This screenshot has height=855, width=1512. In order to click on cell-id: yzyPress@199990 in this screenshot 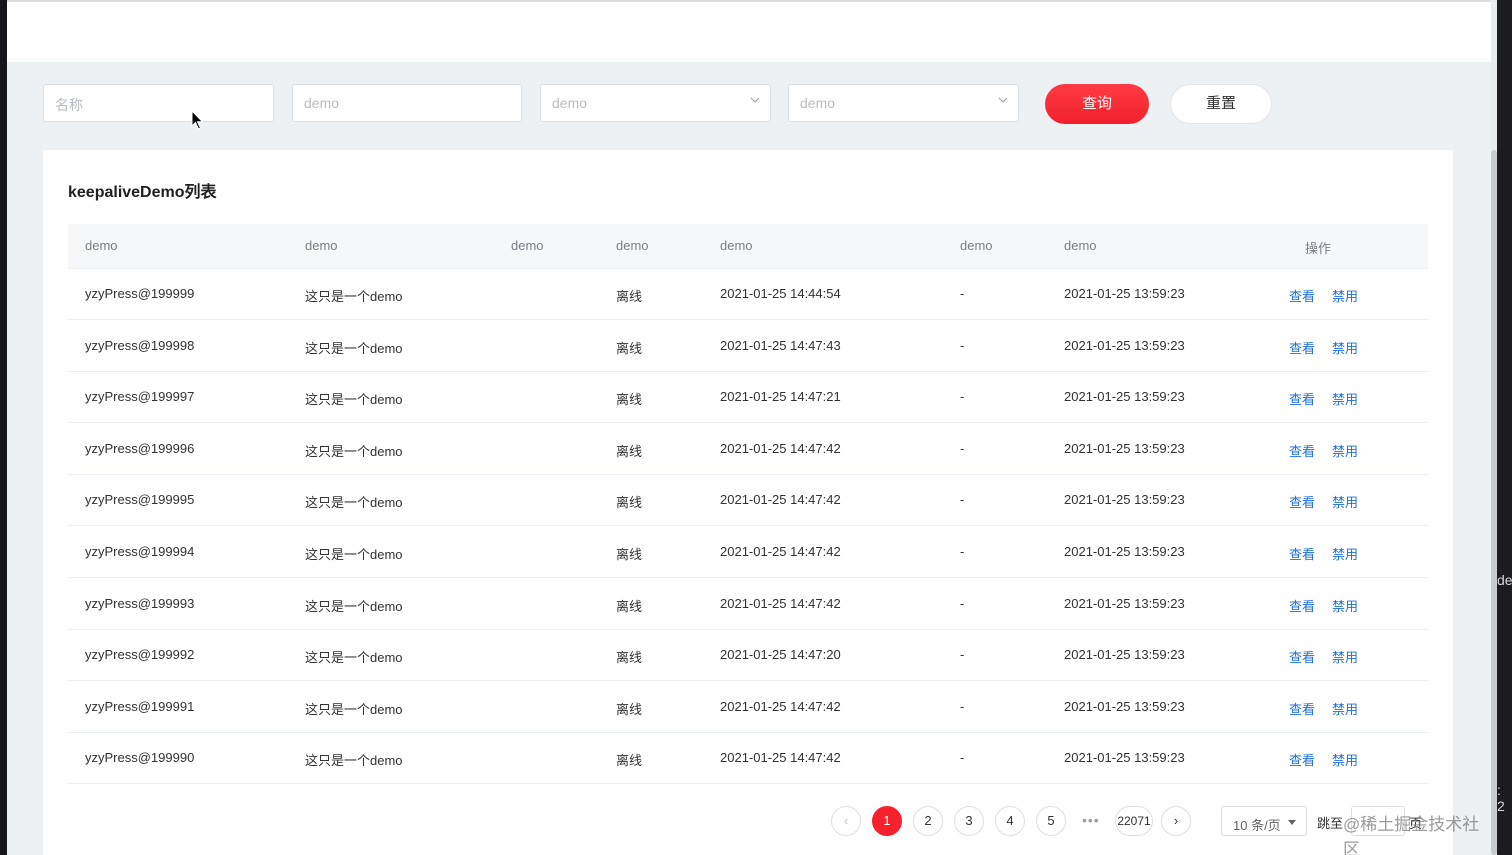, I will do `click(140, 758)`.